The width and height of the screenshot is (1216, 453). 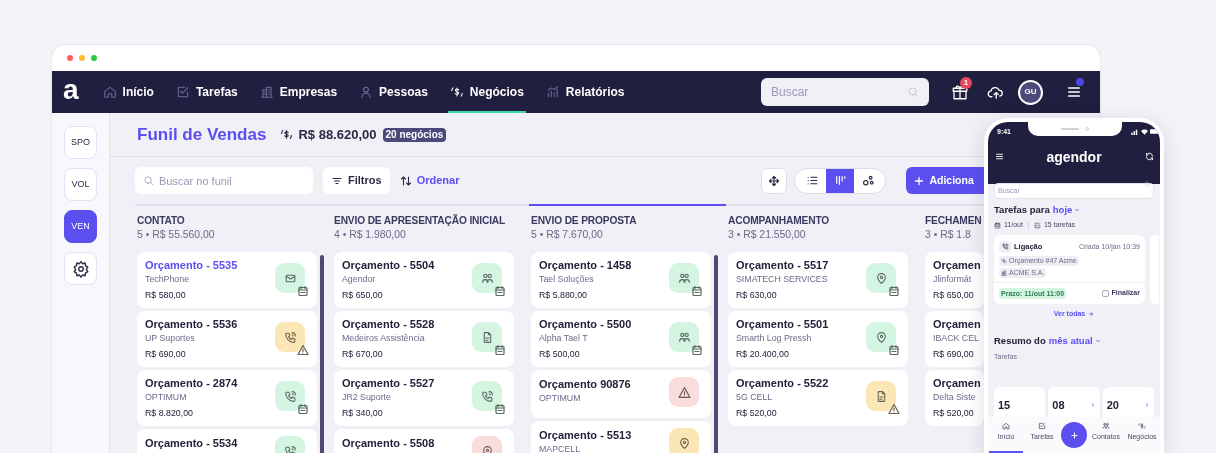 What do you see at coordinates (845, 92) in the screenshot?
I see `search-field: Buscar` at bounding box center [845, 92].